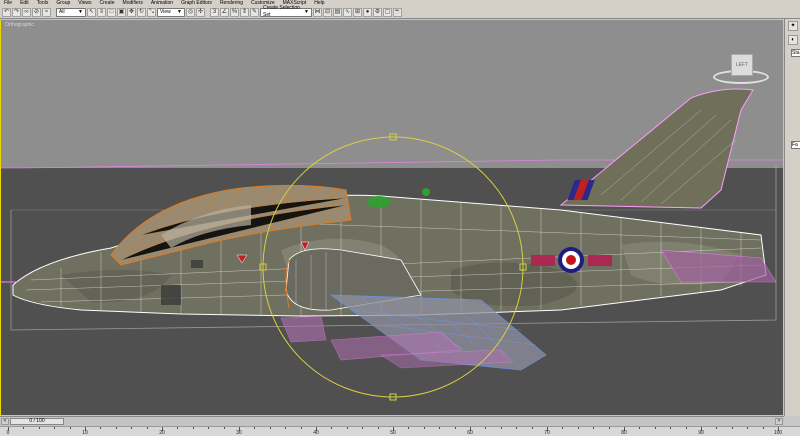 The image size is (800, 436). I want to click on selection-filter-dropdown: All ▼, so click(71, 12).